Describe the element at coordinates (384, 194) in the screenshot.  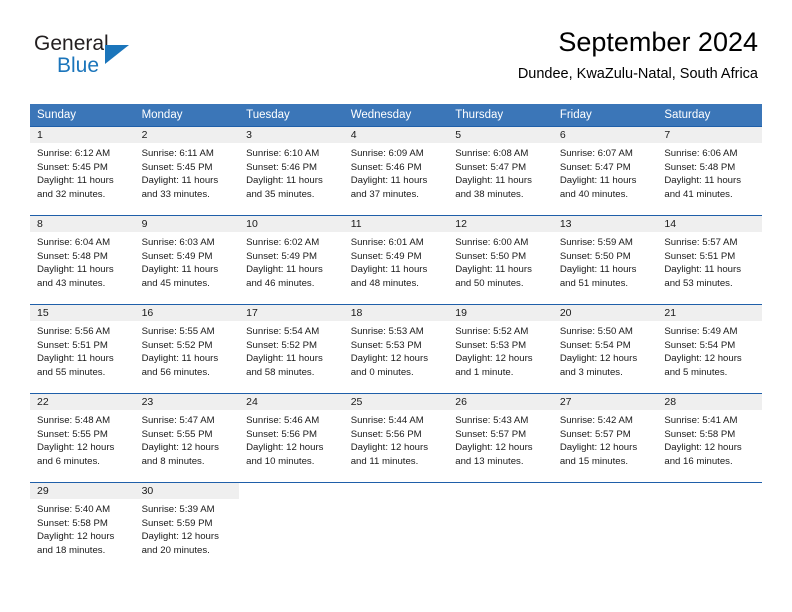
I see `daylight-duration-line2: and 37 minutes.` at that location.